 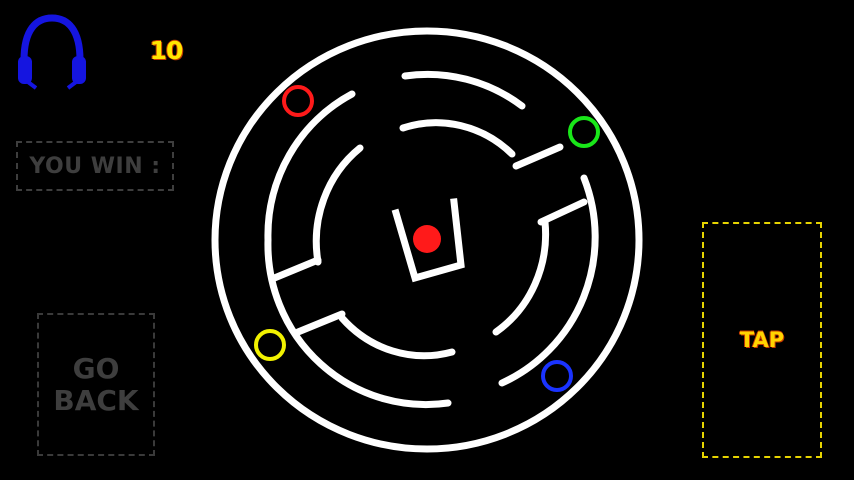 I want to click on yellow-target-ring, so click(x=270, y=345).